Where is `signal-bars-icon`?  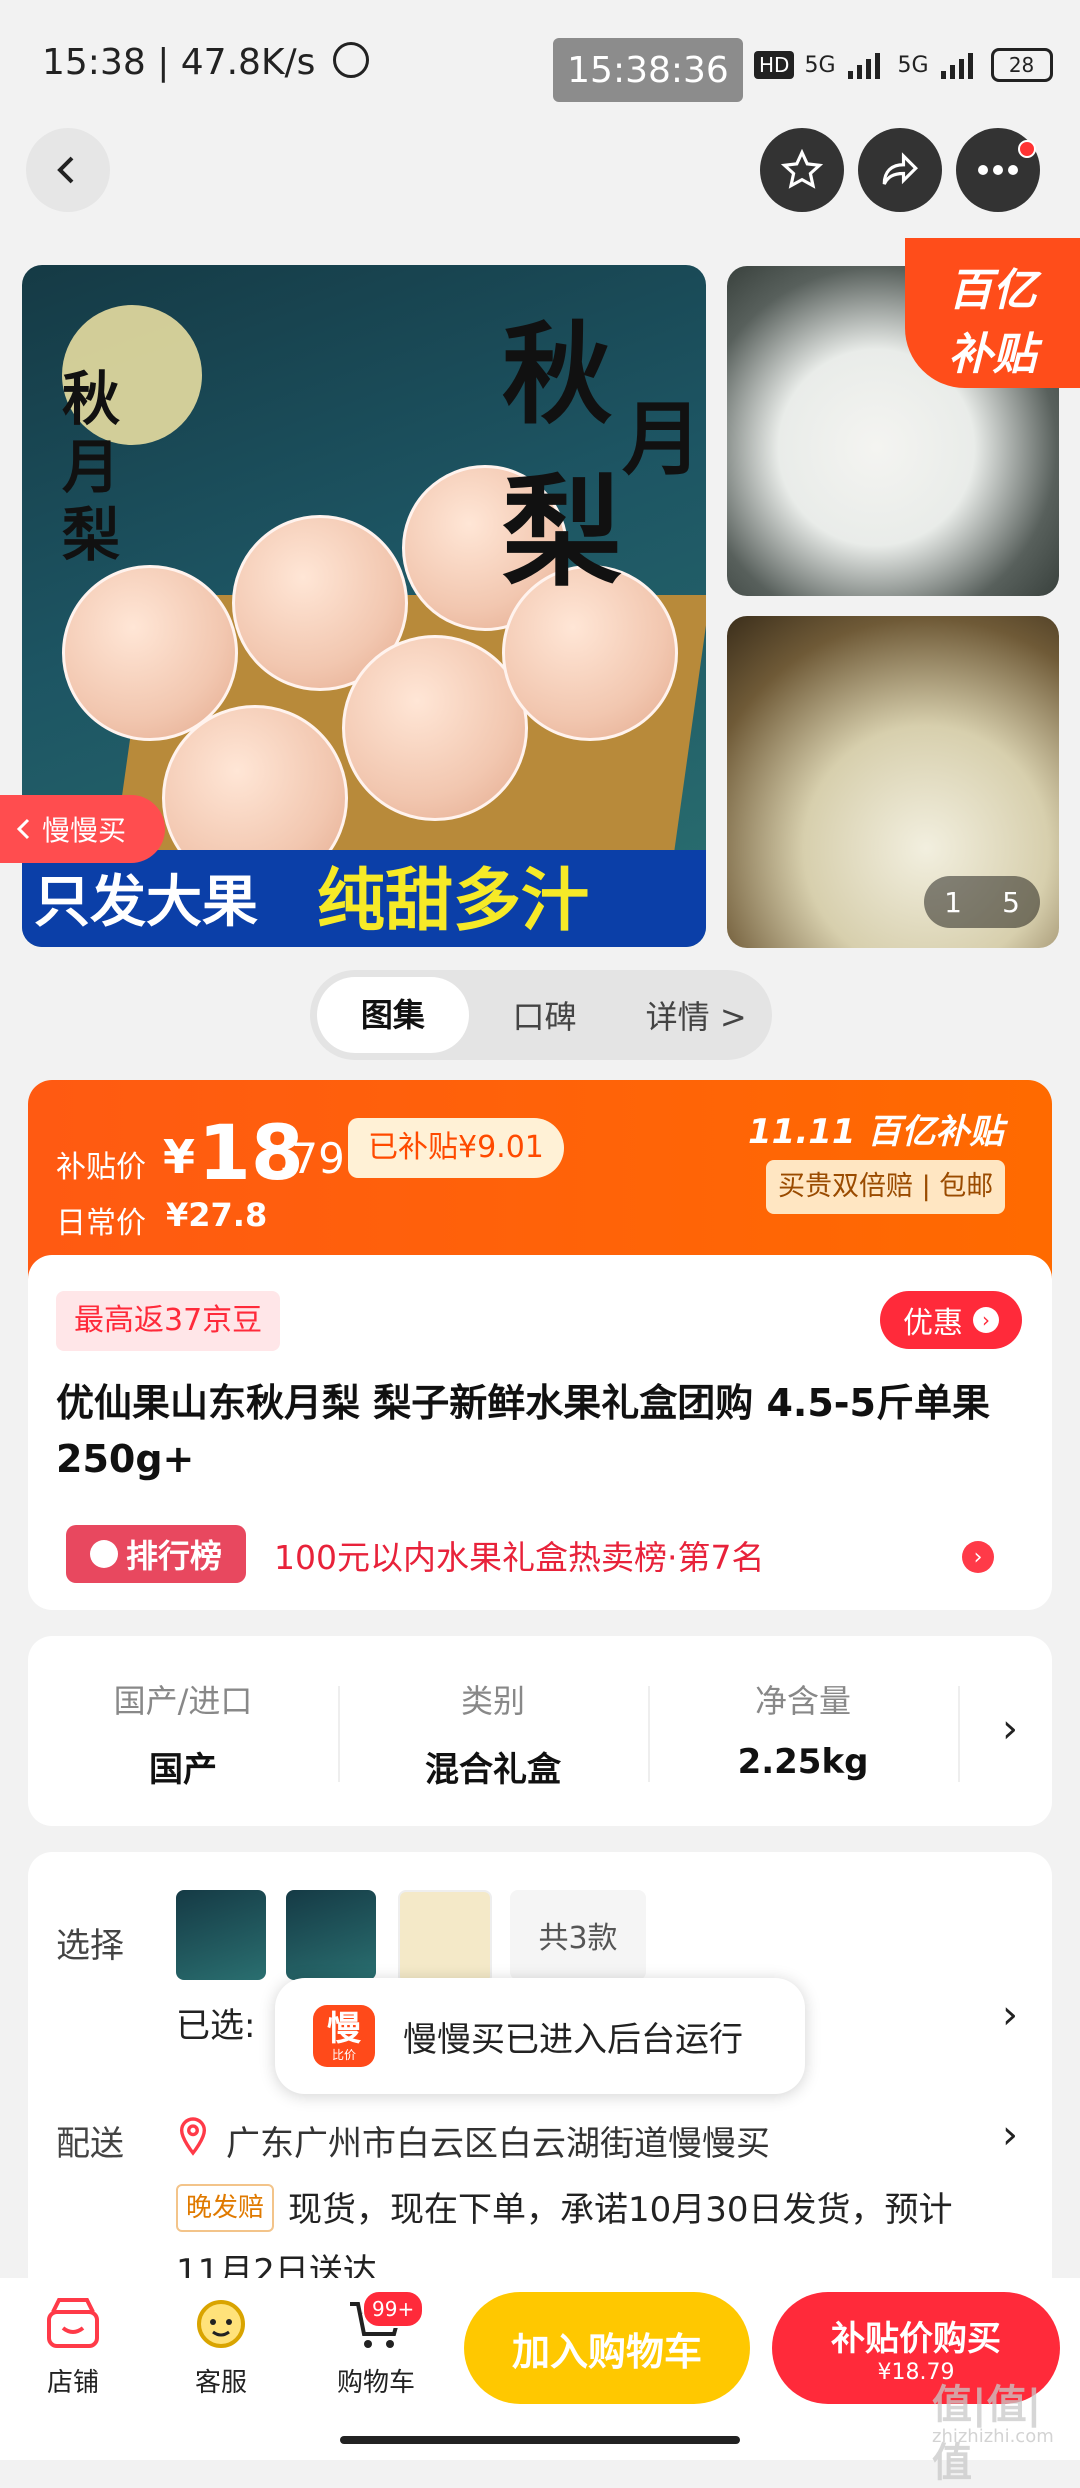
signal-bars-icon is located at coordinates (863, 66).